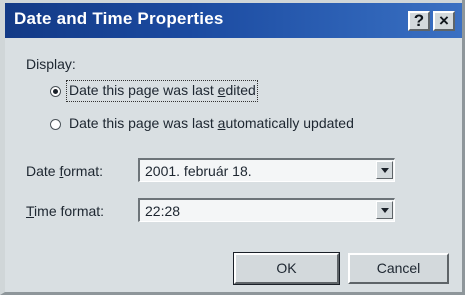 This screenshot has width=465, height=295. I want to click on ok-button: OK, so click(286, 268).